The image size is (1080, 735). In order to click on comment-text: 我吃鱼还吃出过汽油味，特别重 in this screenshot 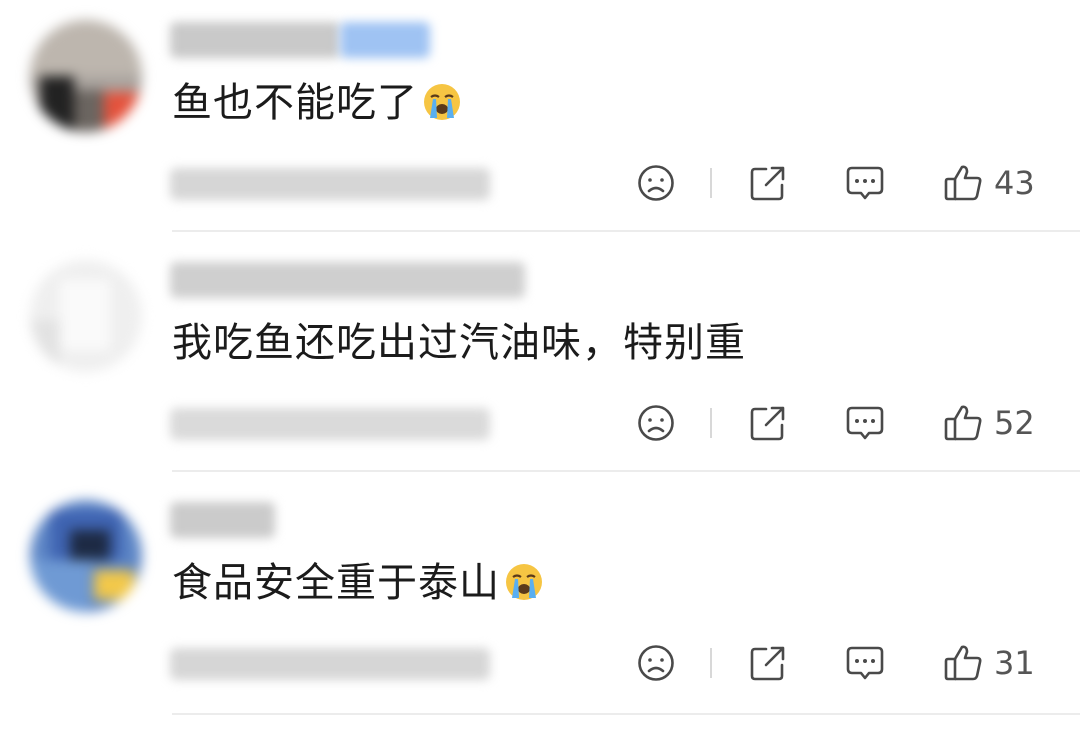, I will do `click(459, 343)`.